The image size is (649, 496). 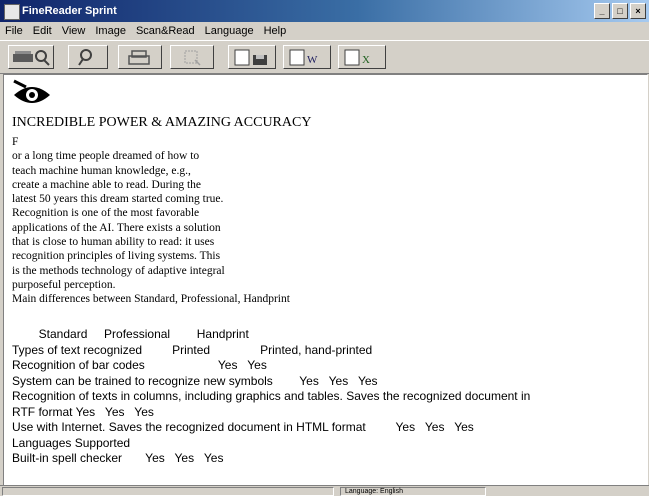 I want to click on printer-icon, so click(x=139, y=57).